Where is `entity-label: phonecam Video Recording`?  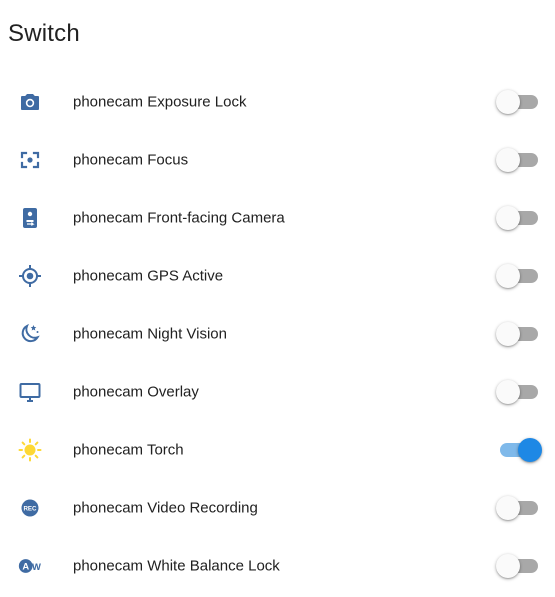
entity-label: phonecam Video Recording is located at coordinates (165, 508).